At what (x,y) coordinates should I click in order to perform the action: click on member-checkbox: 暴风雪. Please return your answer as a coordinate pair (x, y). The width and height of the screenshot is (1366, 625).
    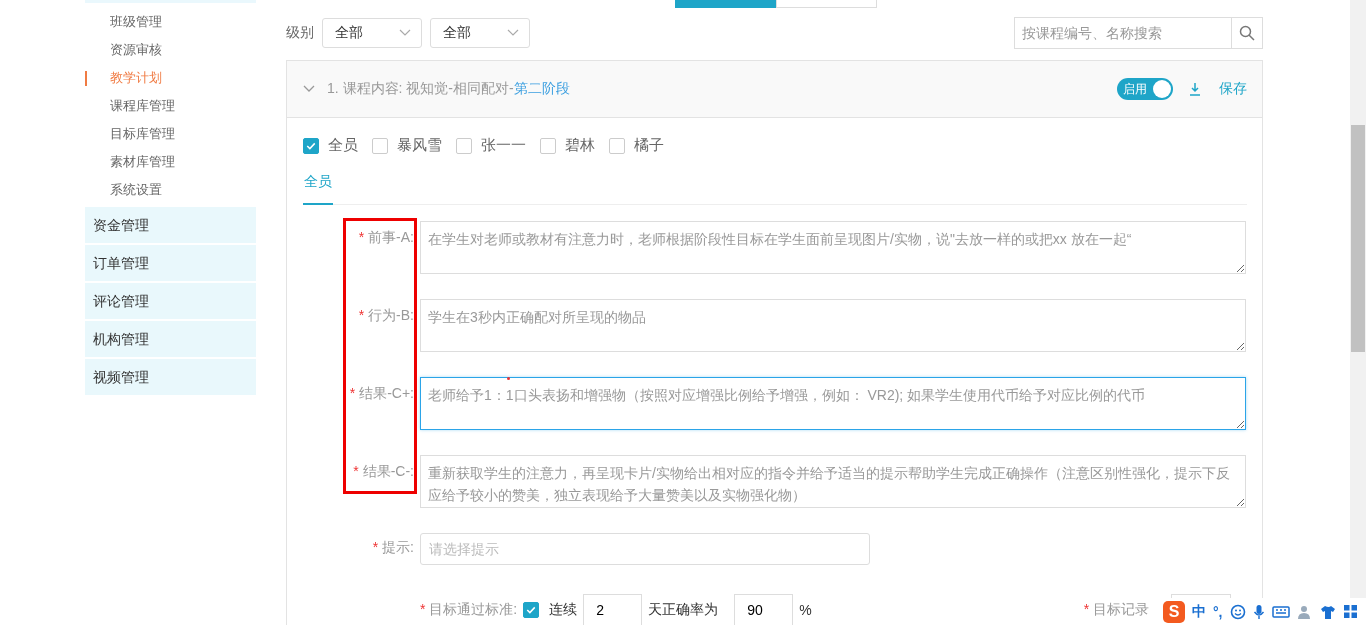
    Looking at the image, I should click on (407, 145).